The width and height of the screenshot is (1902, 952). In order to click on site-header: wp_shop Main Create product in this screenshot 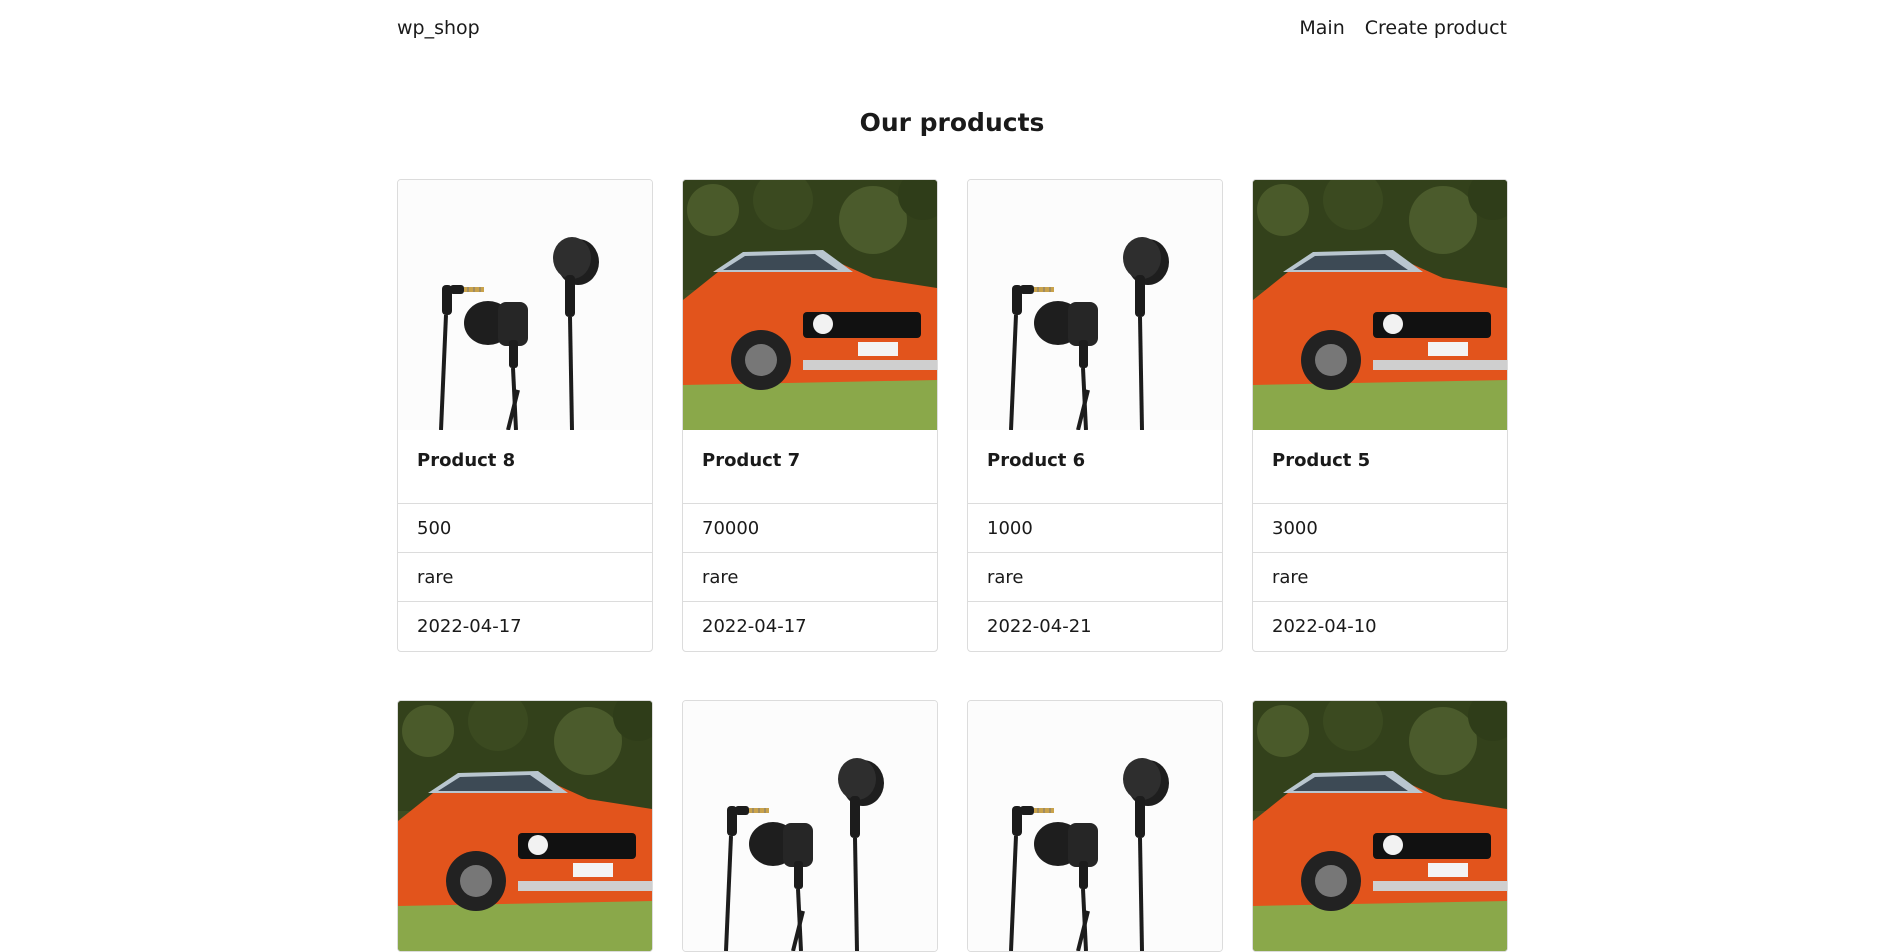, I will do `click(952, 28)`.